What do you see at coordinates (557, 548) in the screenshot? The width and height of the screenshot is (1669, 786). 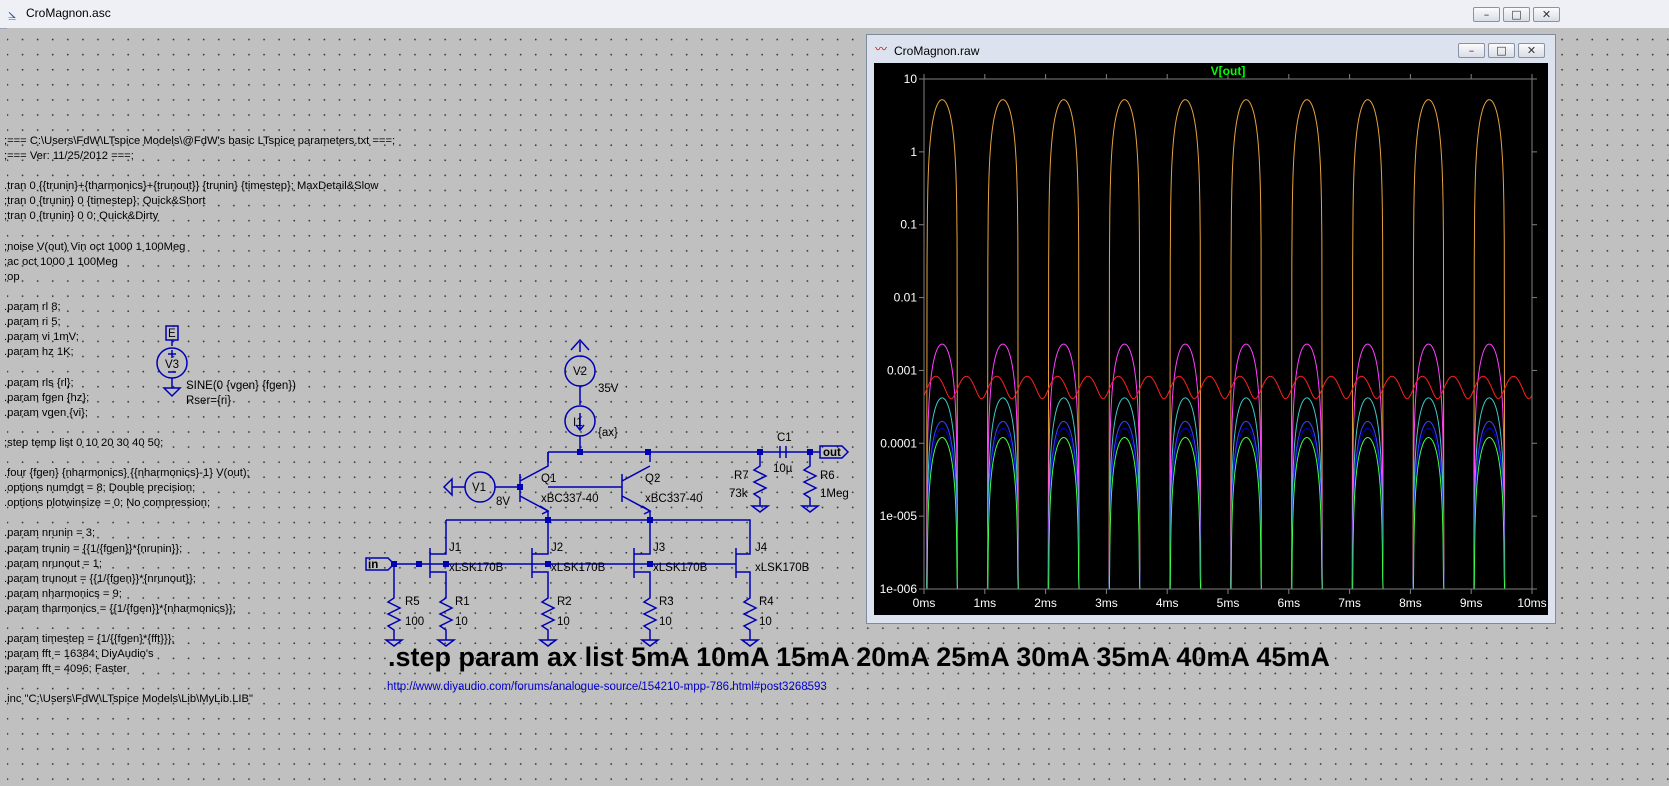 I see `j2-name: J2` at bounding box center [557, 548].